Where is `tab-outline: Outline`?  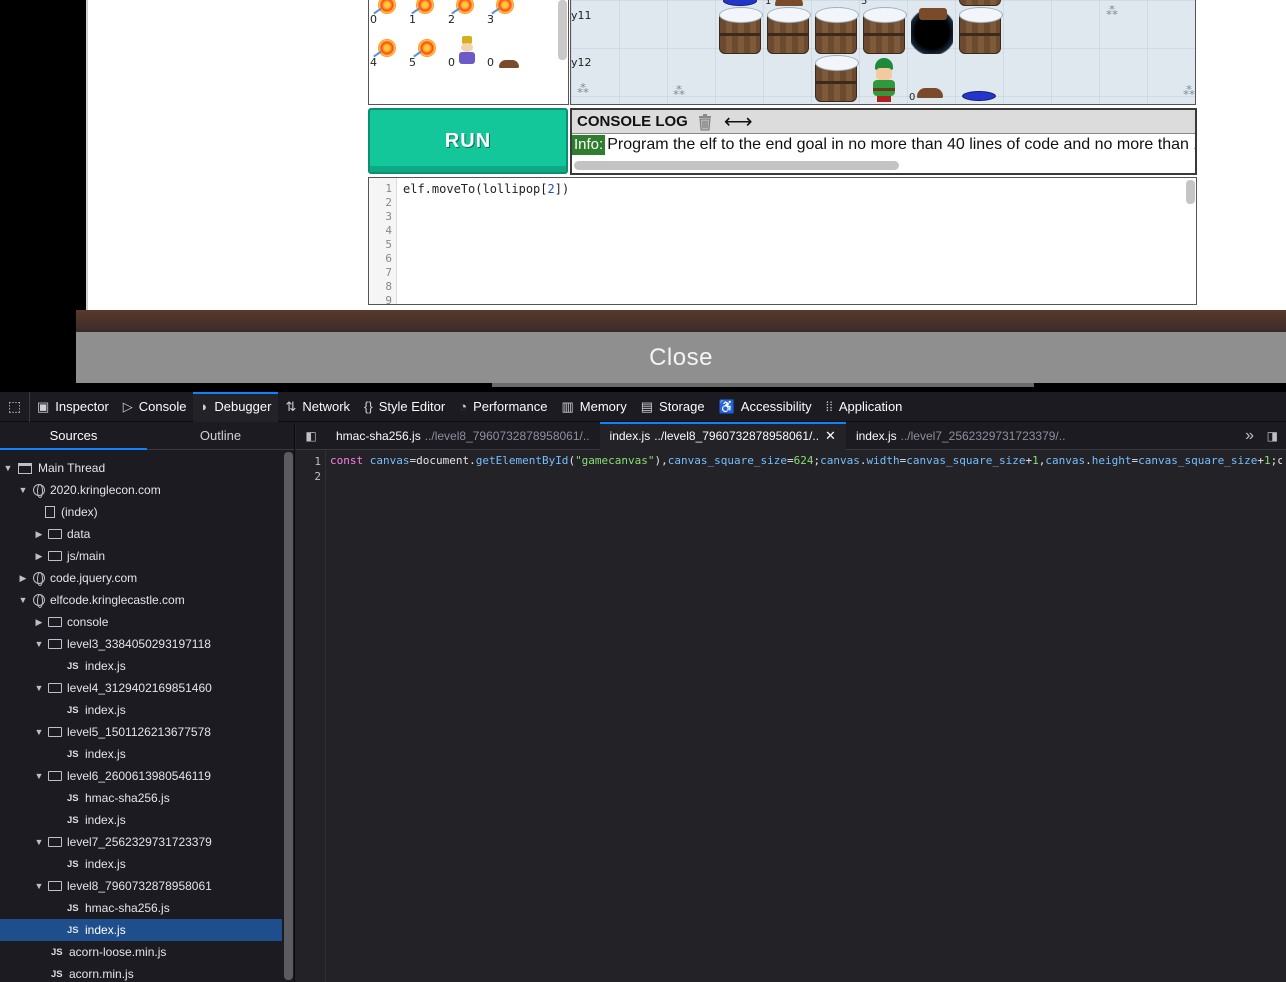
tab-outline: Outline is located at coordinates (220, 435).